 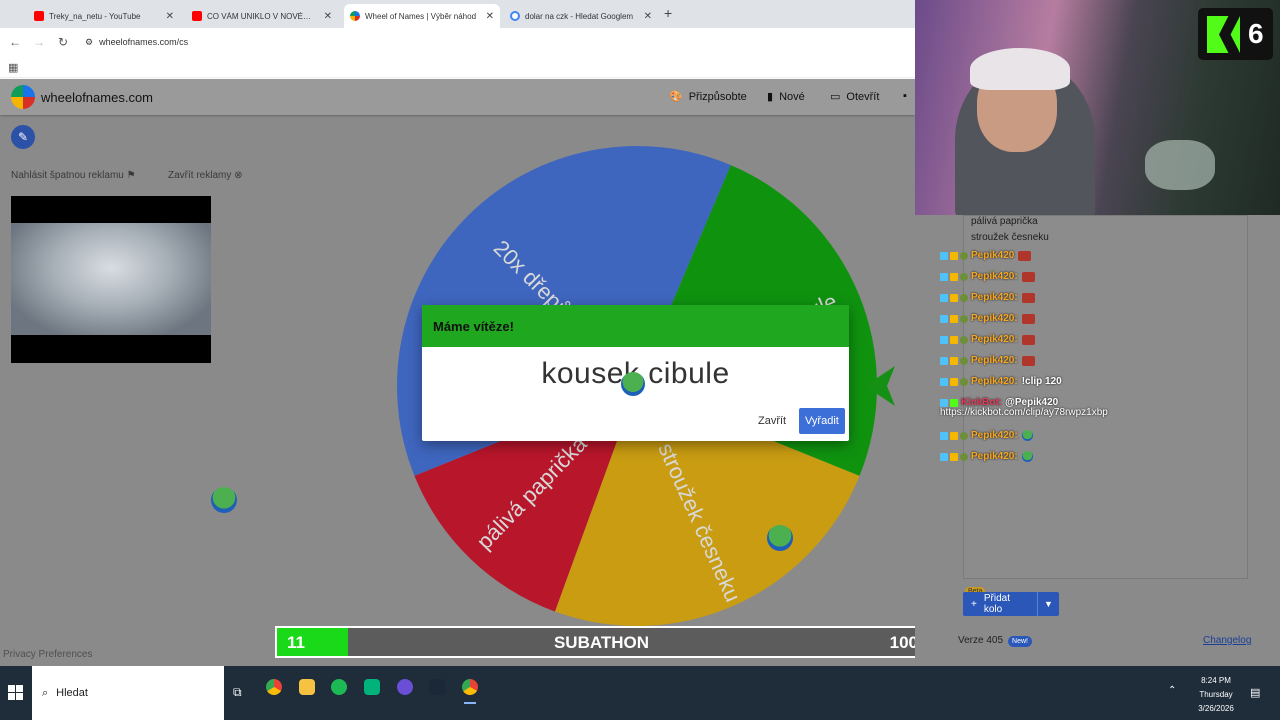 What do you see at coordinates (1048, 604) in the screenshot?
I see `chevron-down-icon: ▼` at bounding box center [1048, 604].